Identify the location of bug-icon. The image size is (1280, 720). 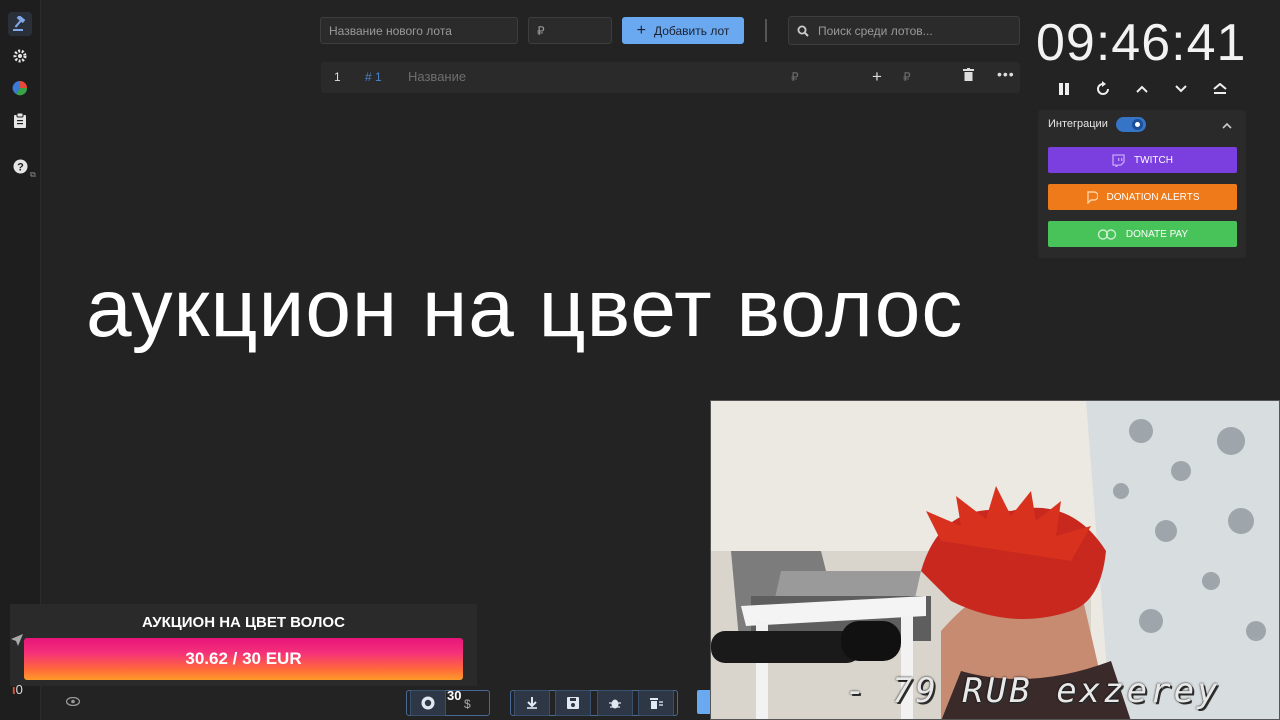
(615, 704).